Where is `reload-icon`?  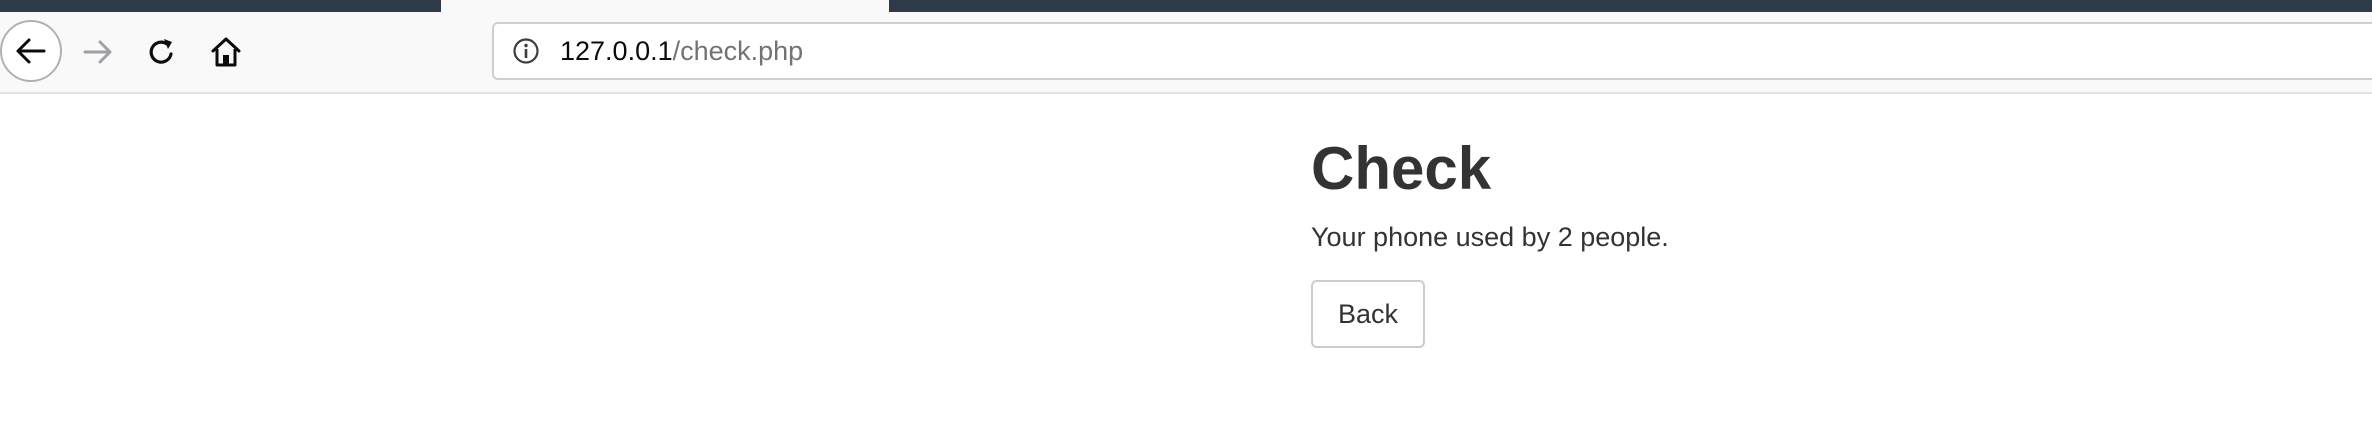 reload-icon is located at coordinates (161, 51).